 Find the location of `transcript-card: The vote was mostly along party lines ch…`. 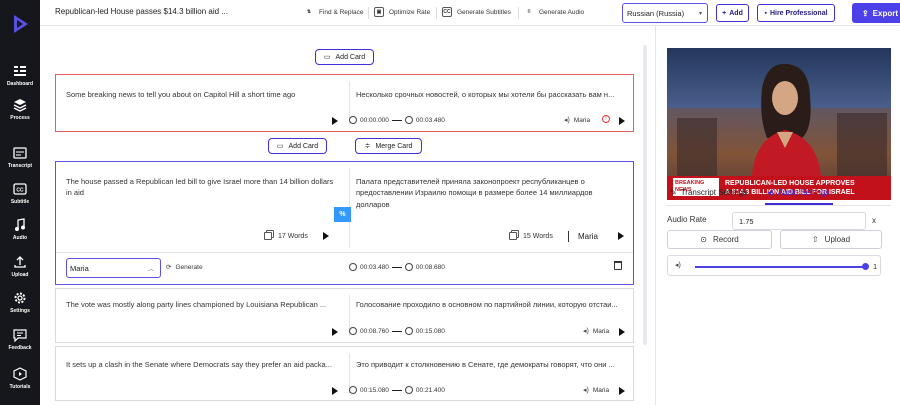

transcript-card: The vote was mostly along party lines ch… is located at coordinates (344, 315).